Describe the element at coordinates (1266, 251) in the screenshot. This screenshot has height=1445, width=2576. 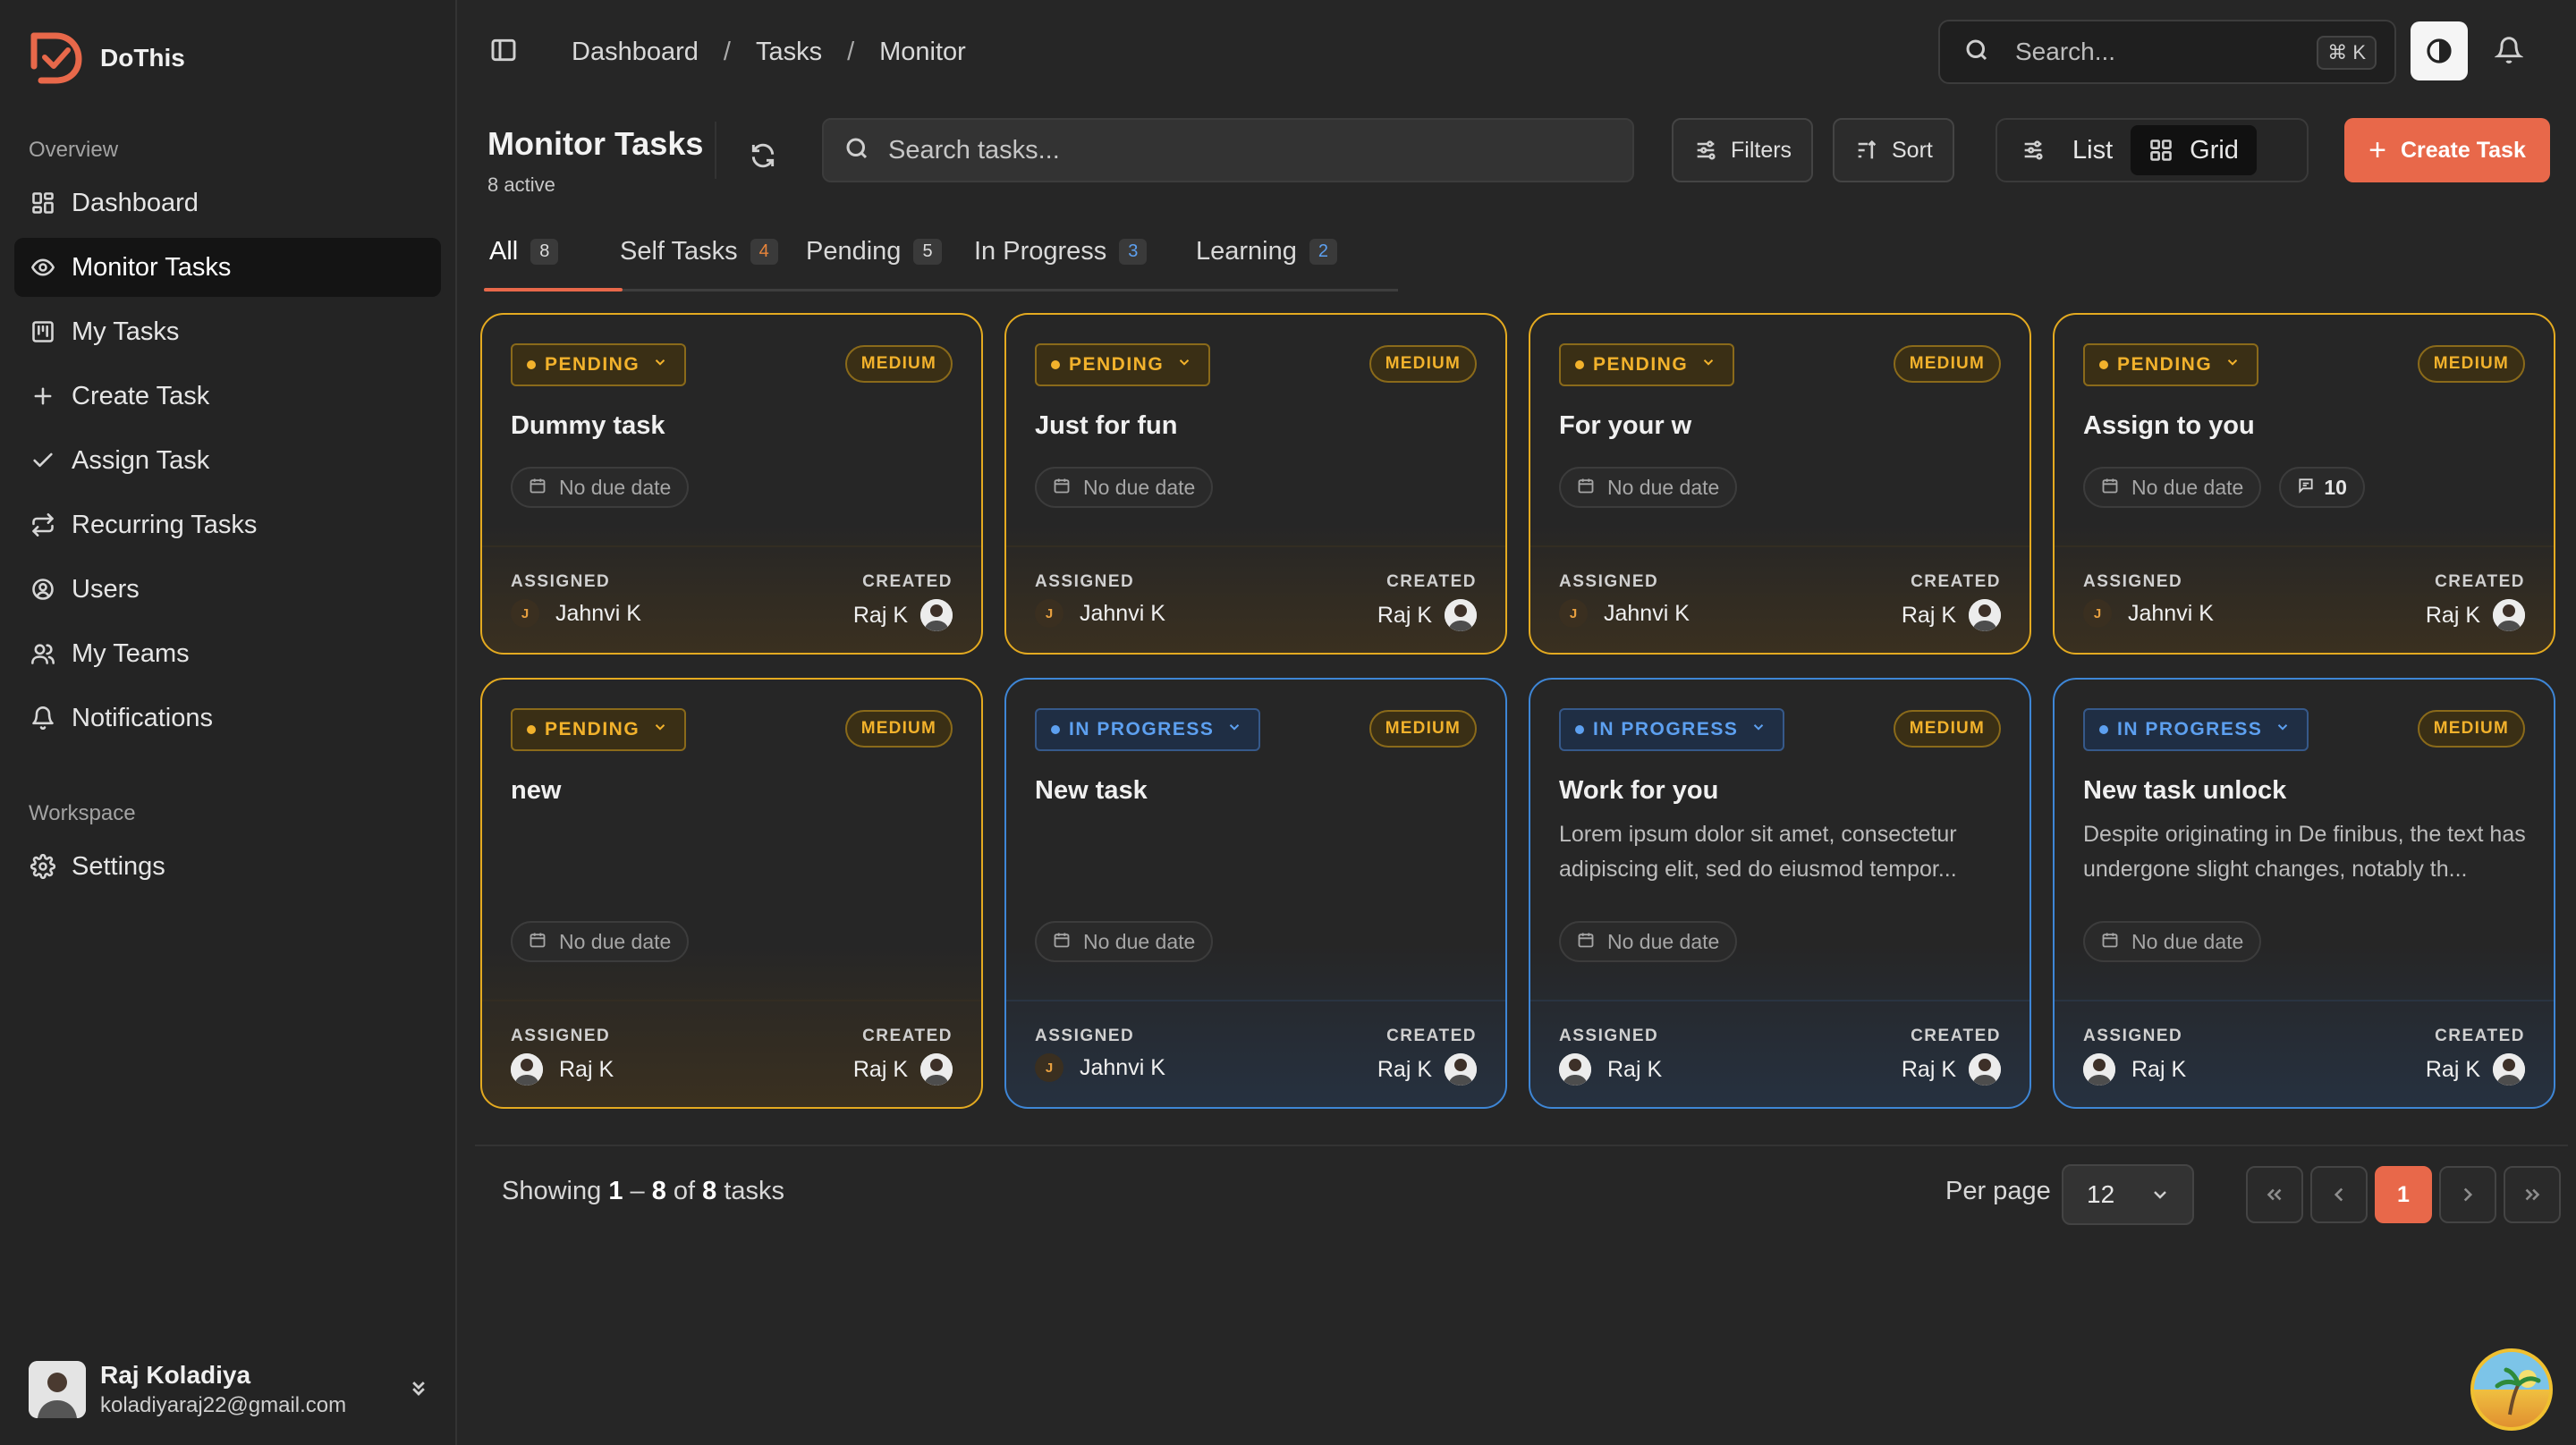
I see `tab-learning: Learning 2` at that location.